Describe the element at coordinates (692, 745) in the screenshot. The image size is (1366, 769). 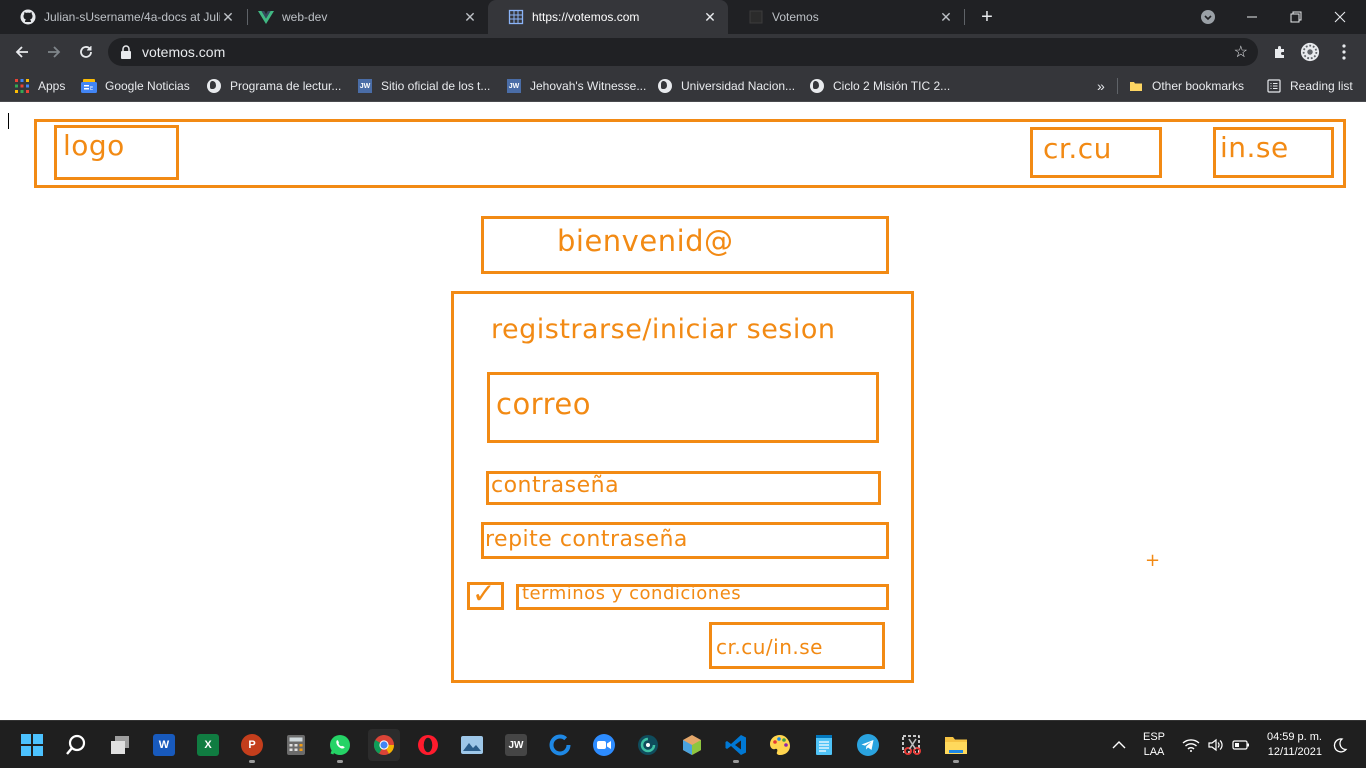
I see `taskbar-box-app` at that location.